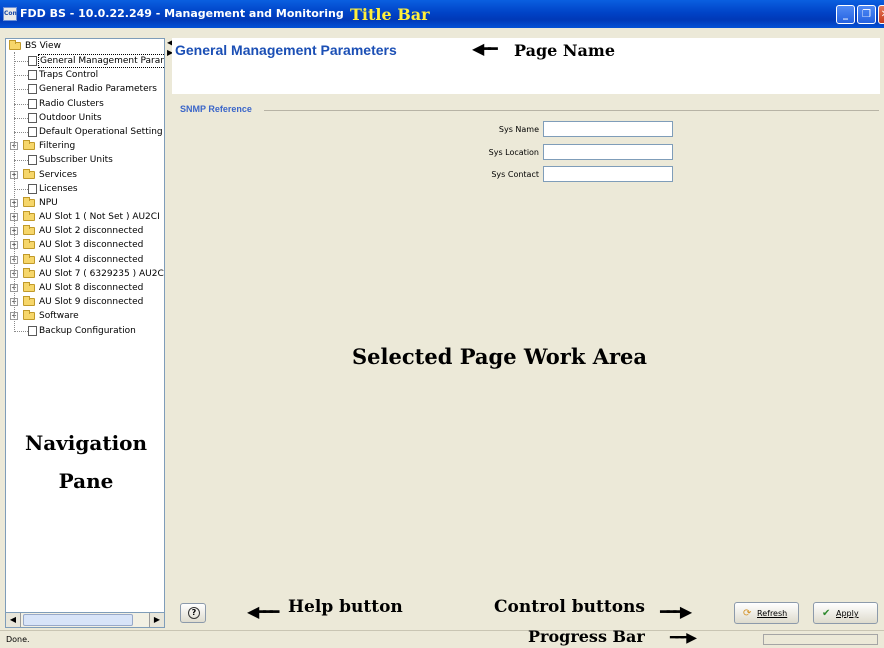 This screenshot has width=884, height=648. What do you see at coordinates (58, 188) in the screenshot?
I see `tree-item-label: Licenses` at bounding box center [58, 188].